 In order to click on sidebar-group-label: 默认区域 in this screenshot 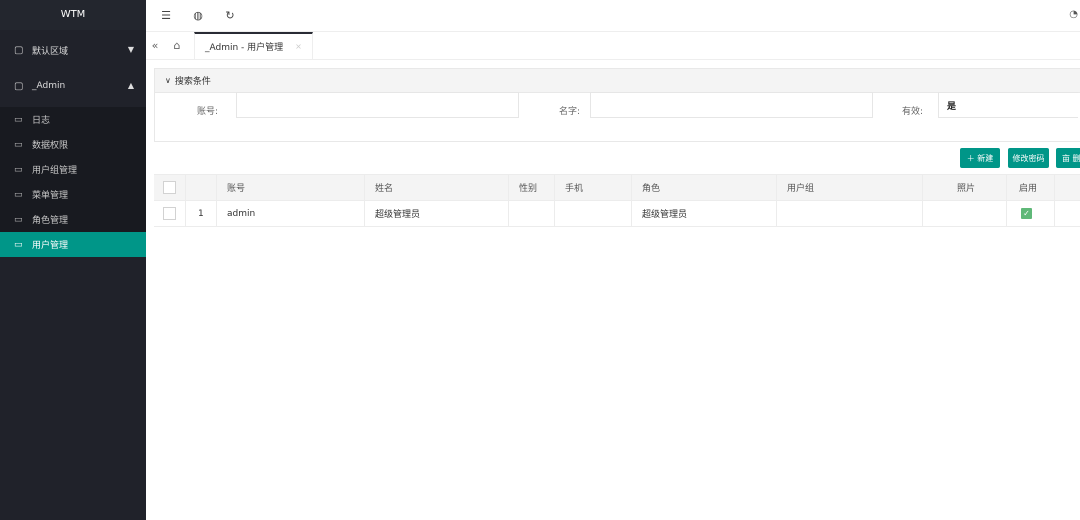, I will do `click(50, 51)`.